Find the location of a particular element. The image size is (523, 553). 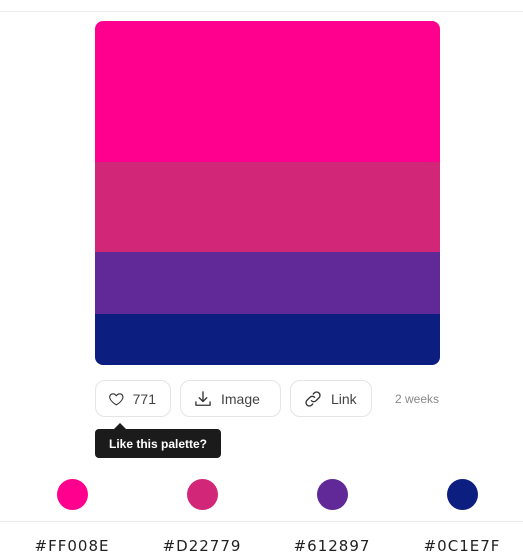

like-tooltip: Like this palette? is located at coordinates (158, 443).